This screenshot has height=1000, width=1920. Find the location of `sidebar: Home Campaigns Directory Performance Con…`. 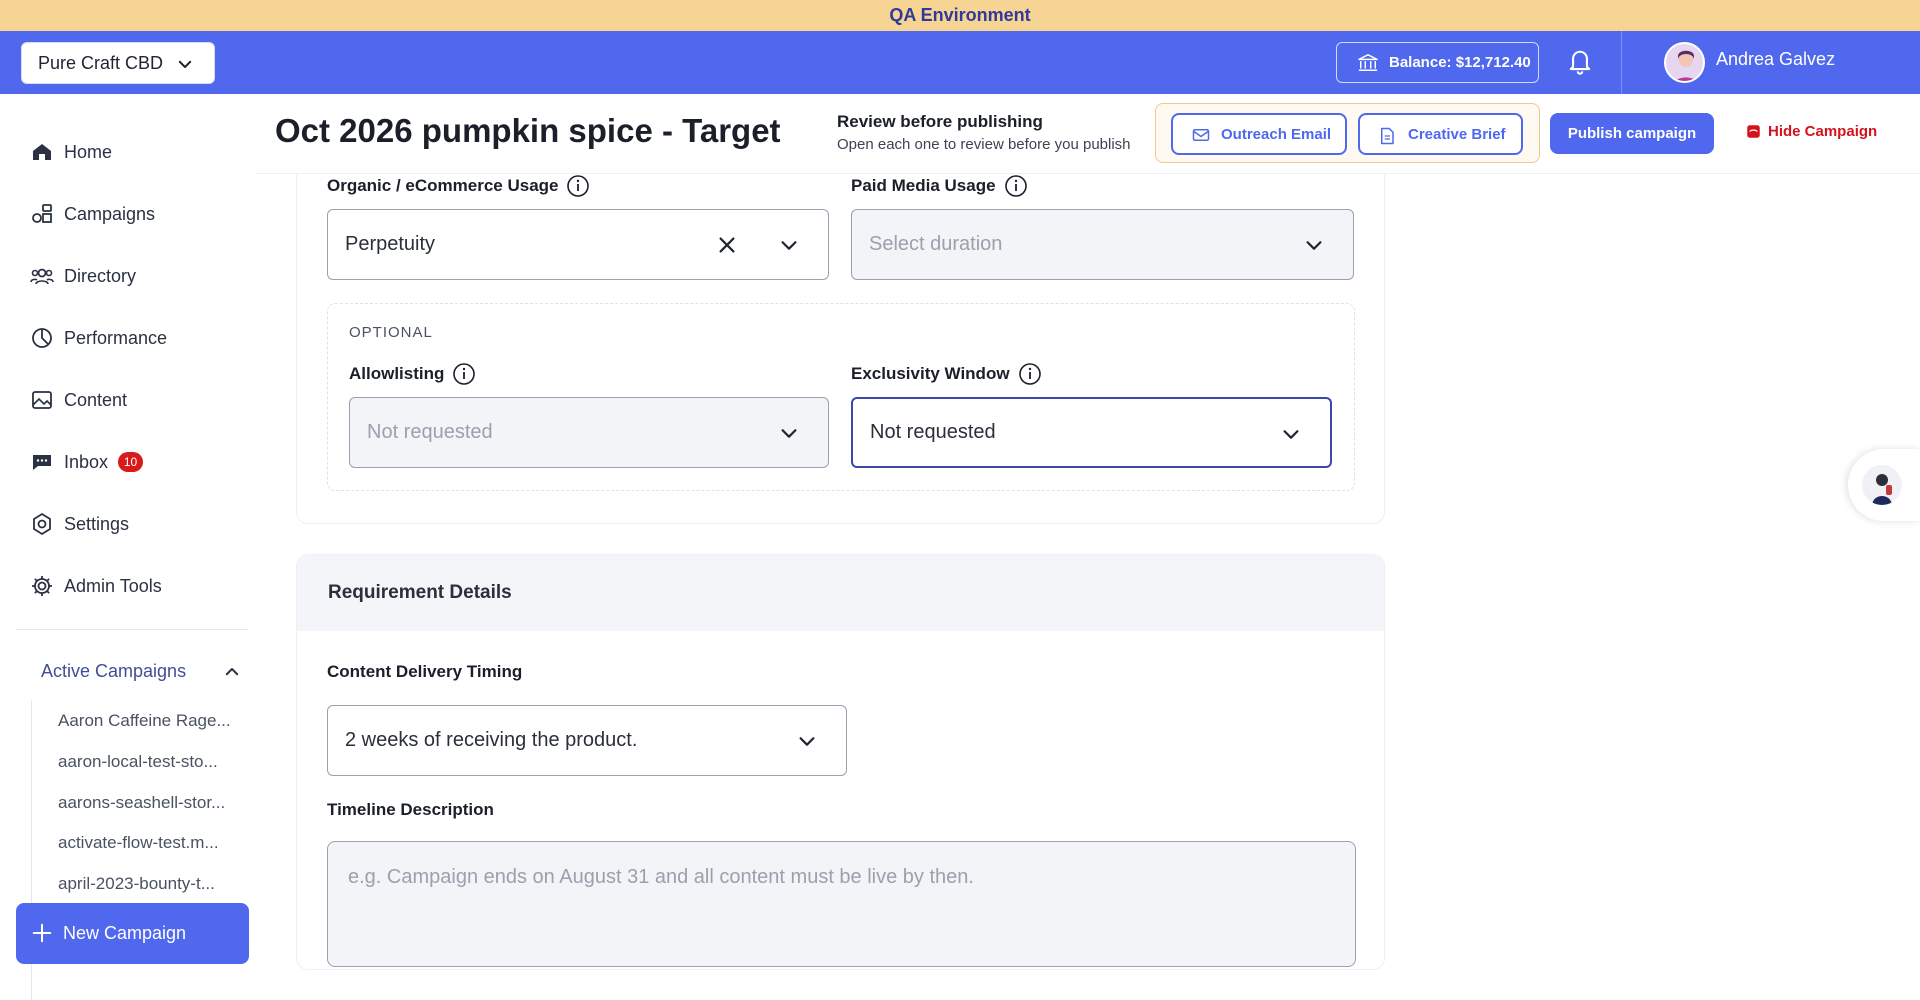

sidebar: Home Campaigns Directory Performance Con… is located at coordinates (128, 547).